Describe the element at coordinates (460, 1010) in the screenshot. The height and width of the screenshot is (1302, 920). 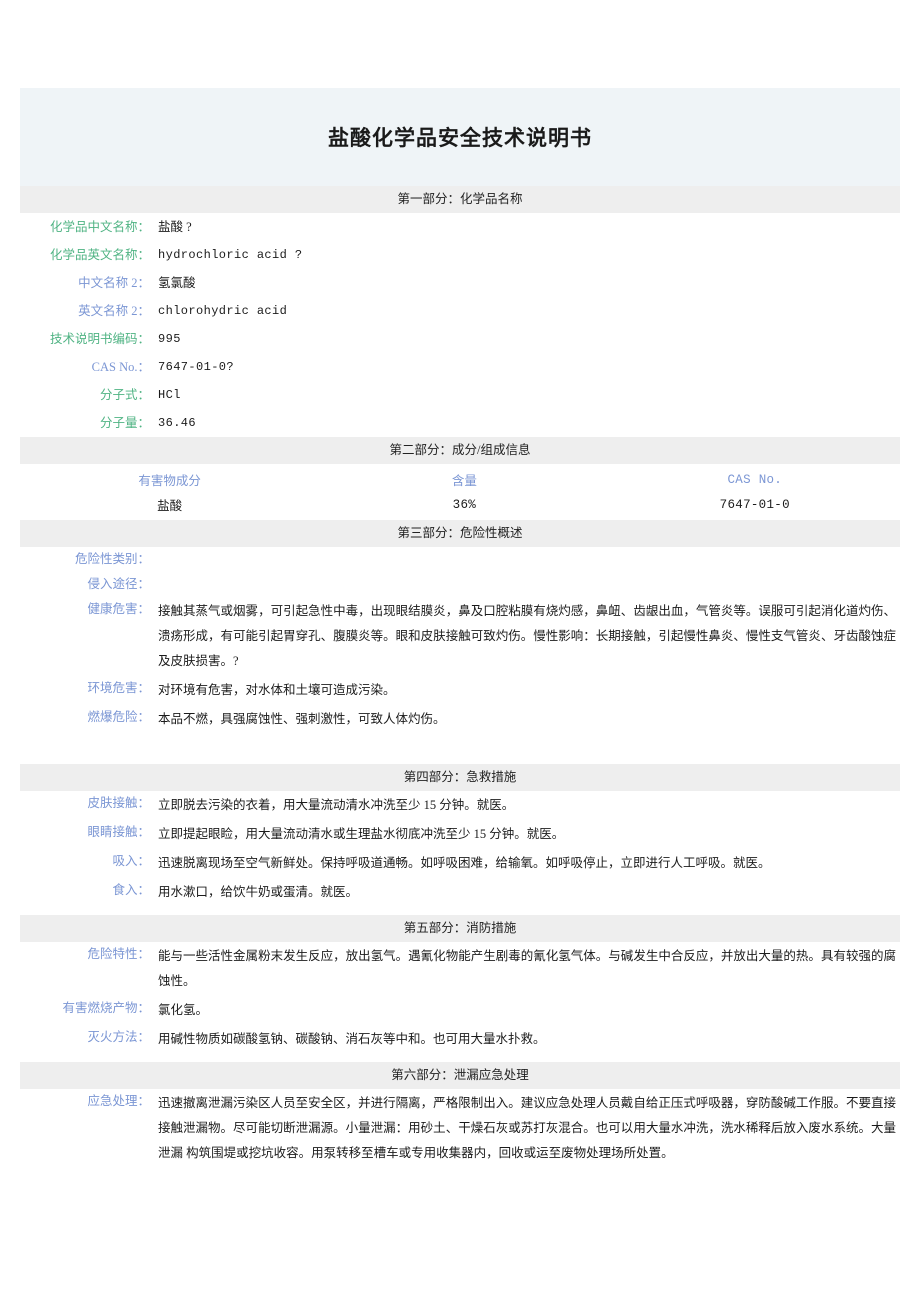
I see `field-row: 有害燃烧产物： 氯化氢。` at that location.